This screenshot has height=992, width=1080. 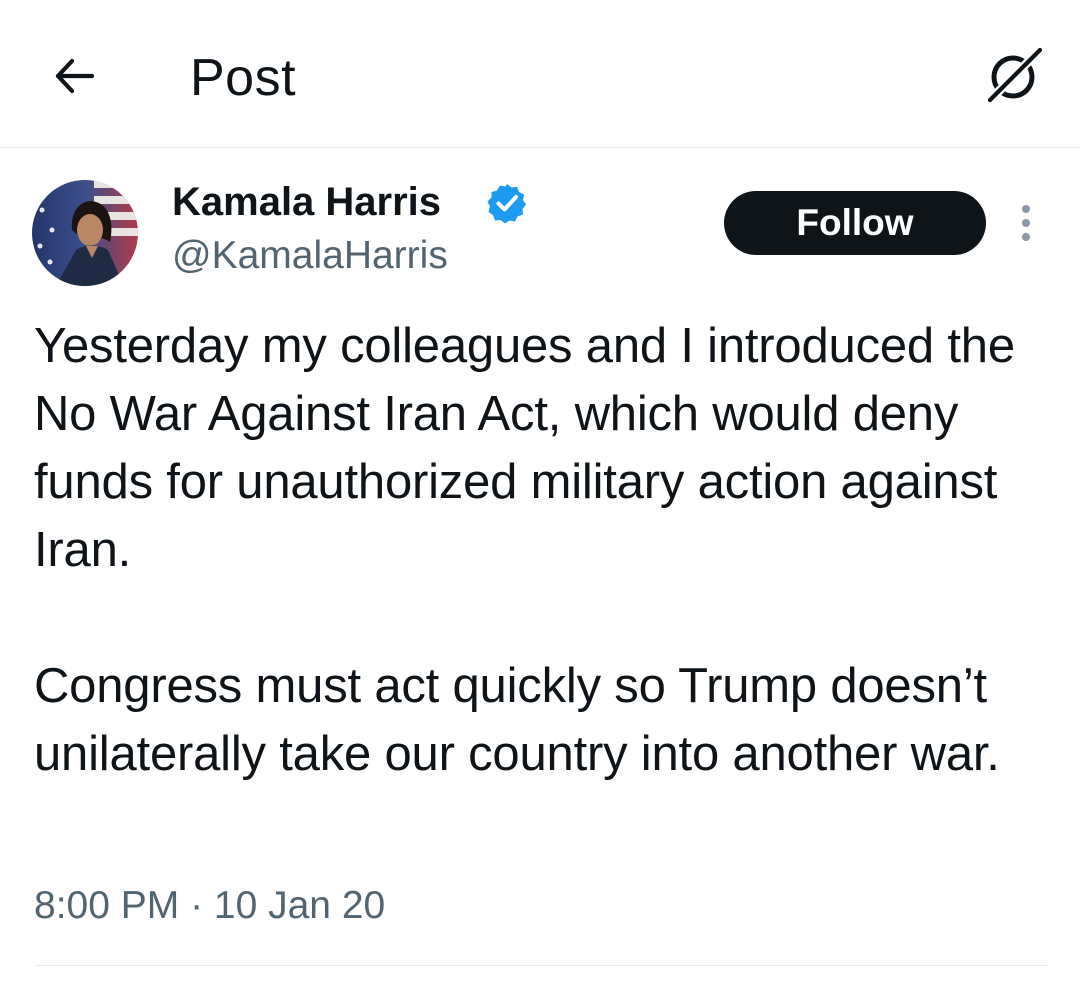 I want to click on profile-photo, so click(x=85, y=233).